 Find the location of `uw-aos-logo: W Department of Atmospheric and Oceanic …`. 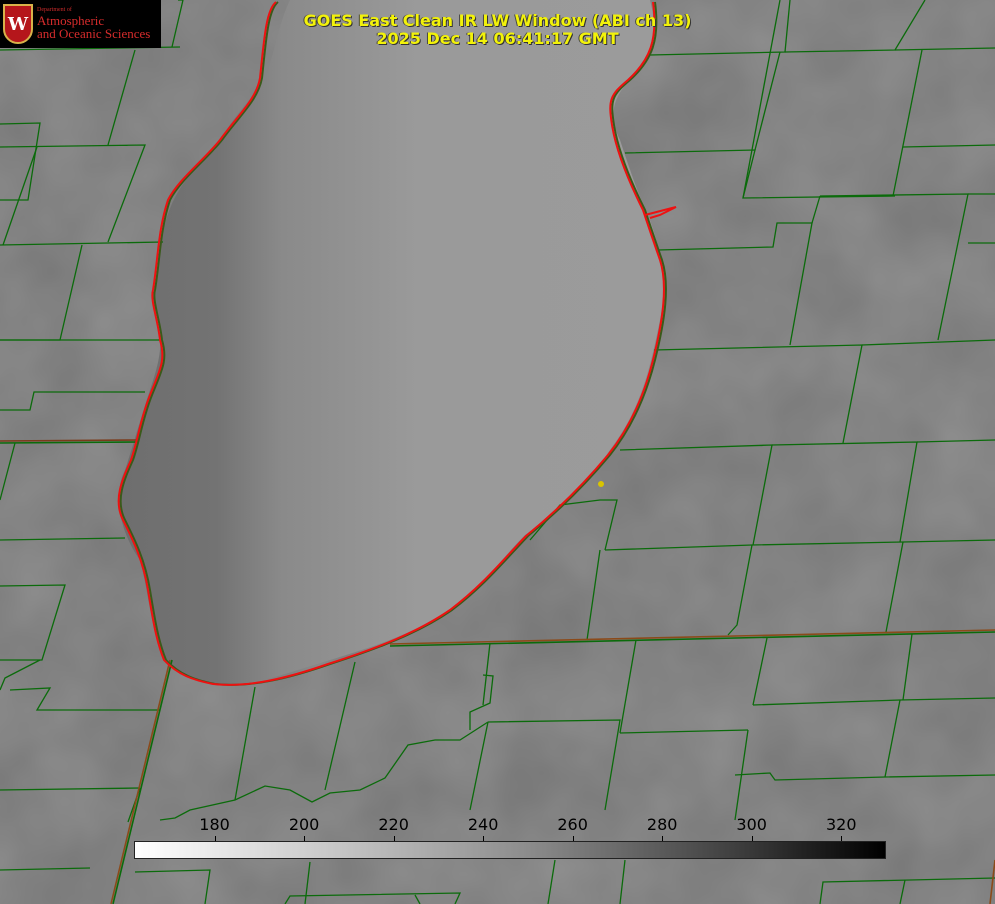

uw-aos-logo: W Department of Atmospheric and Oceanic … is located at coordinates (80, 24).